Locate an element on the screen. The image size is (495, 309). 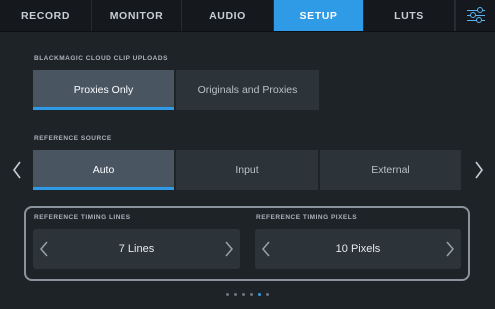
timing-lines-label: REFERENCE TIMING LINES is located at coordinates (82, 217).